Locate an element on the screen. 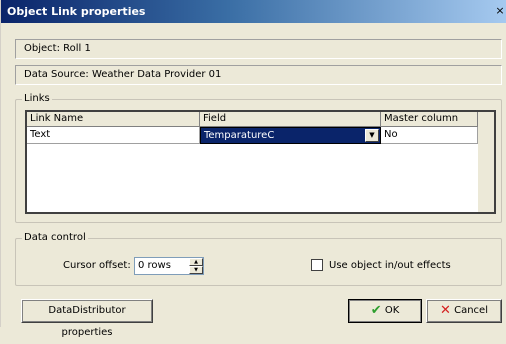 This screenshot has width=506, height=344. object-info-field: Object: Roll 1 is located at coordinates (258, 49).